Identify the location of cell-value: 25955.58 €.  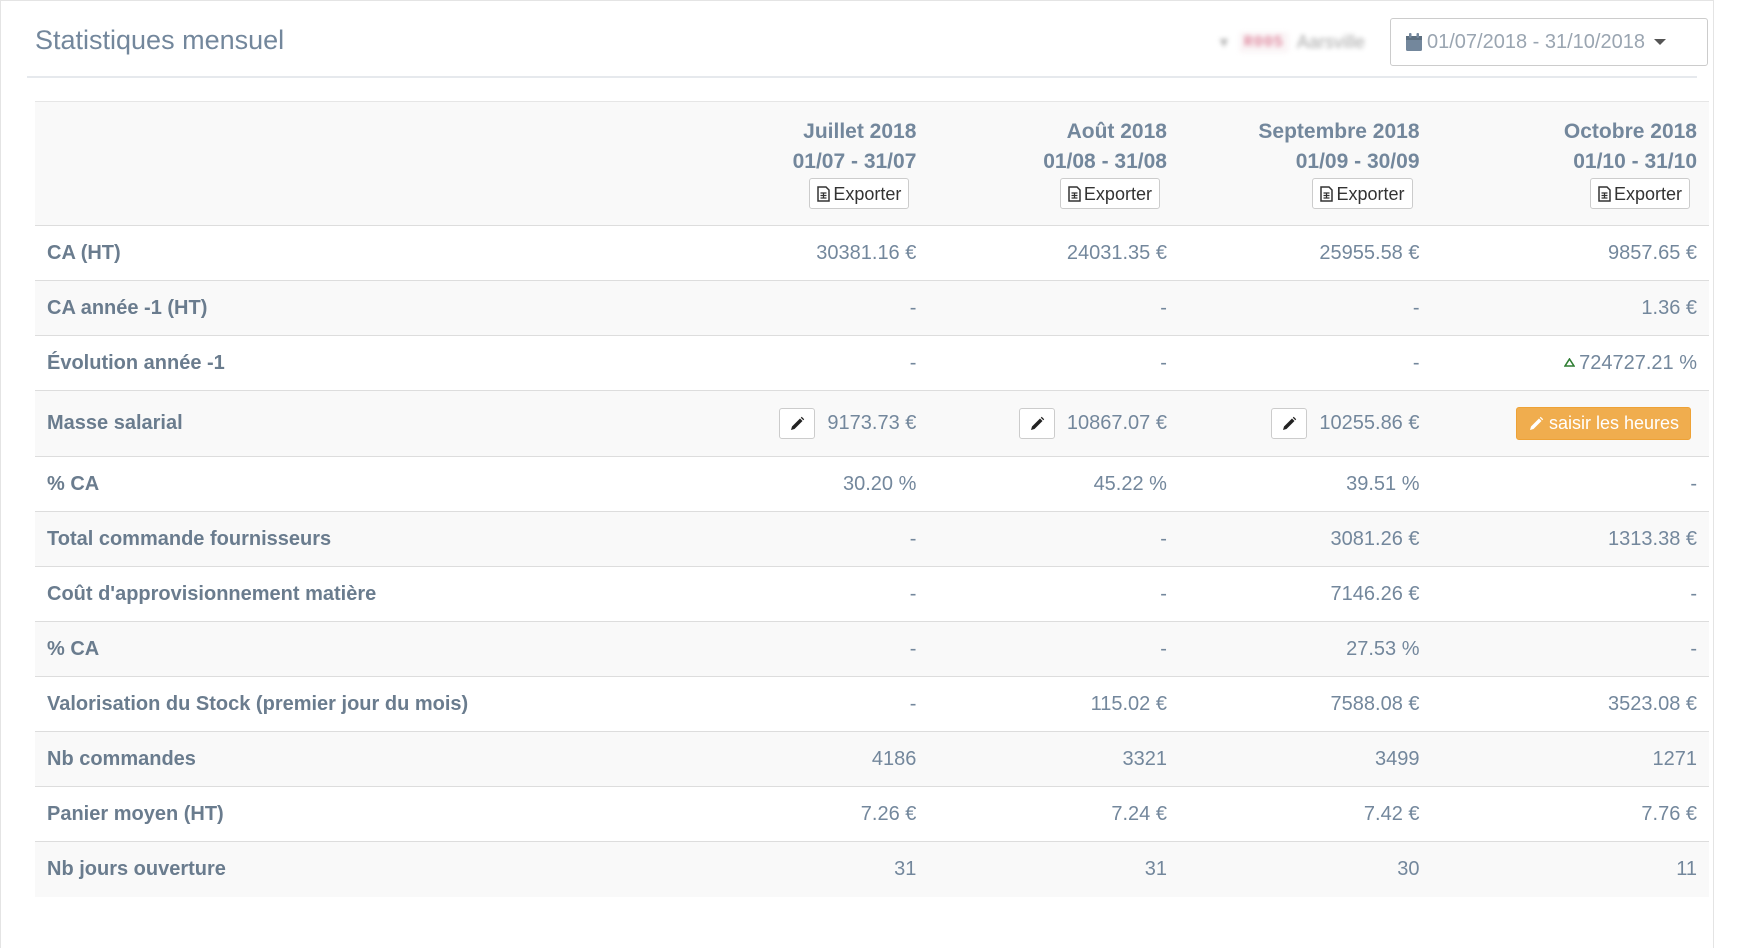
(1369, 252).